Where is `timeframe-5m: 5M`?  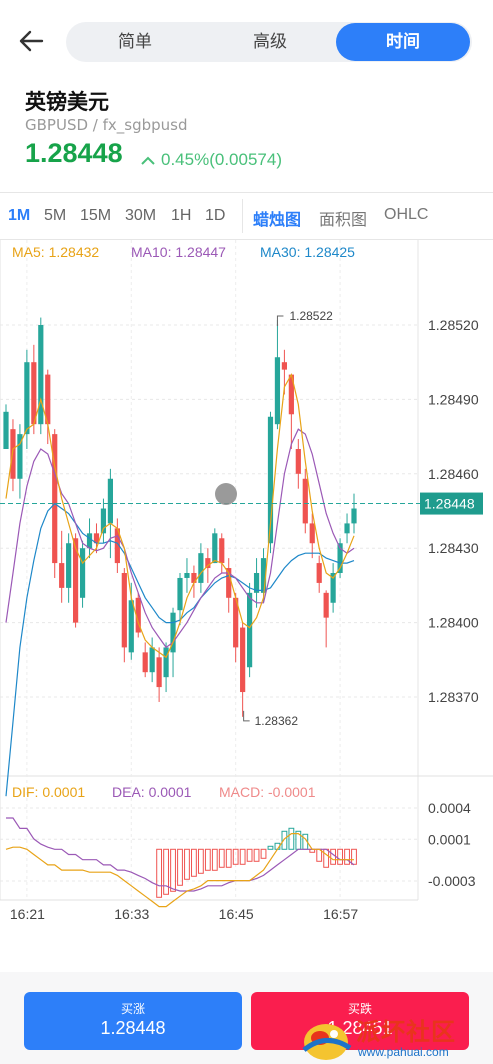 timeframe-5m: 5M is located at coordinates (55, 216).